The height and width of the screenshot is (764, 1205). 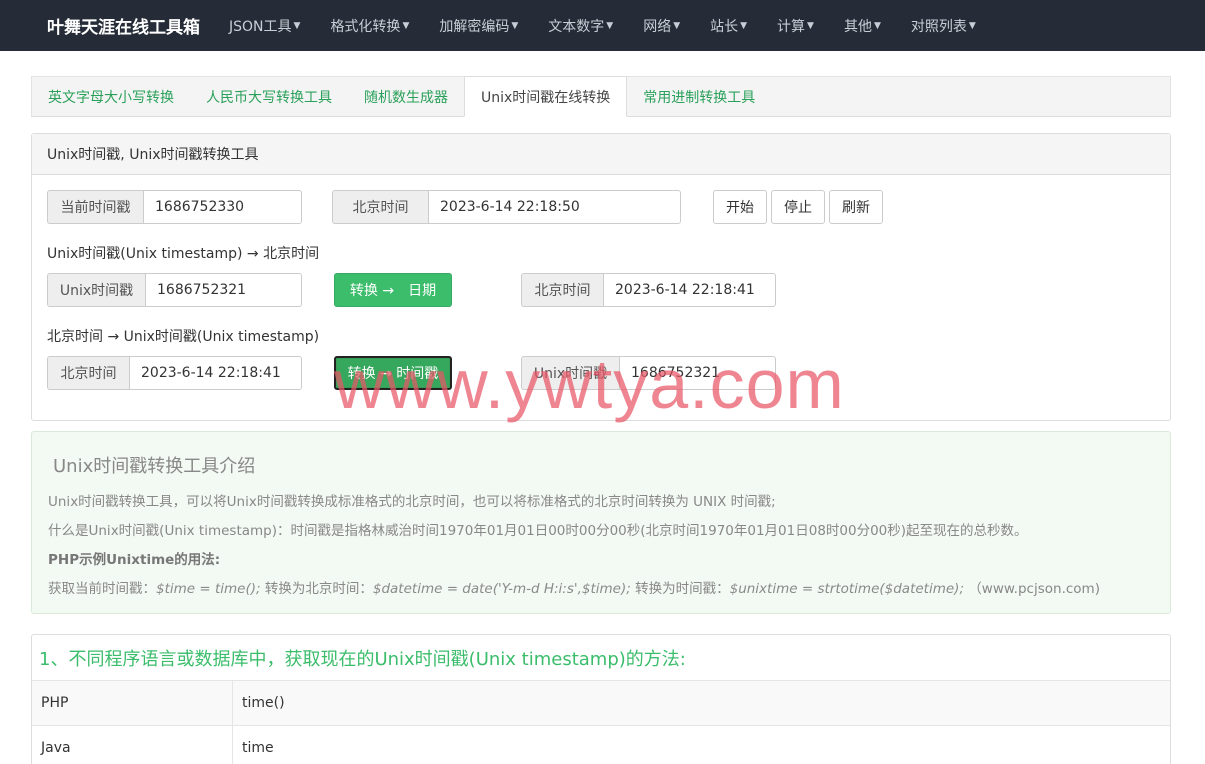 I want to click on php-example-heading: PHP示例Unixtime的用法:, so click(x=134, y=560).